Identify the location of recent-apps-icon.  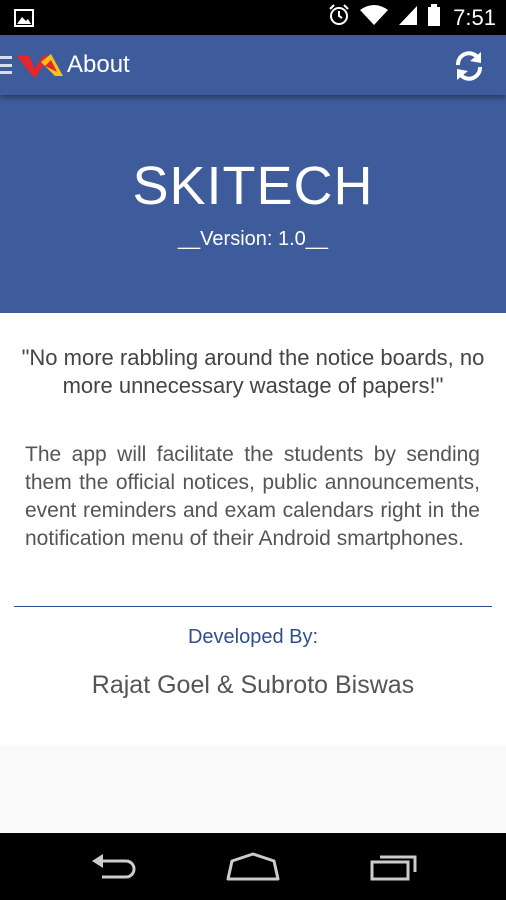
(393, 868).